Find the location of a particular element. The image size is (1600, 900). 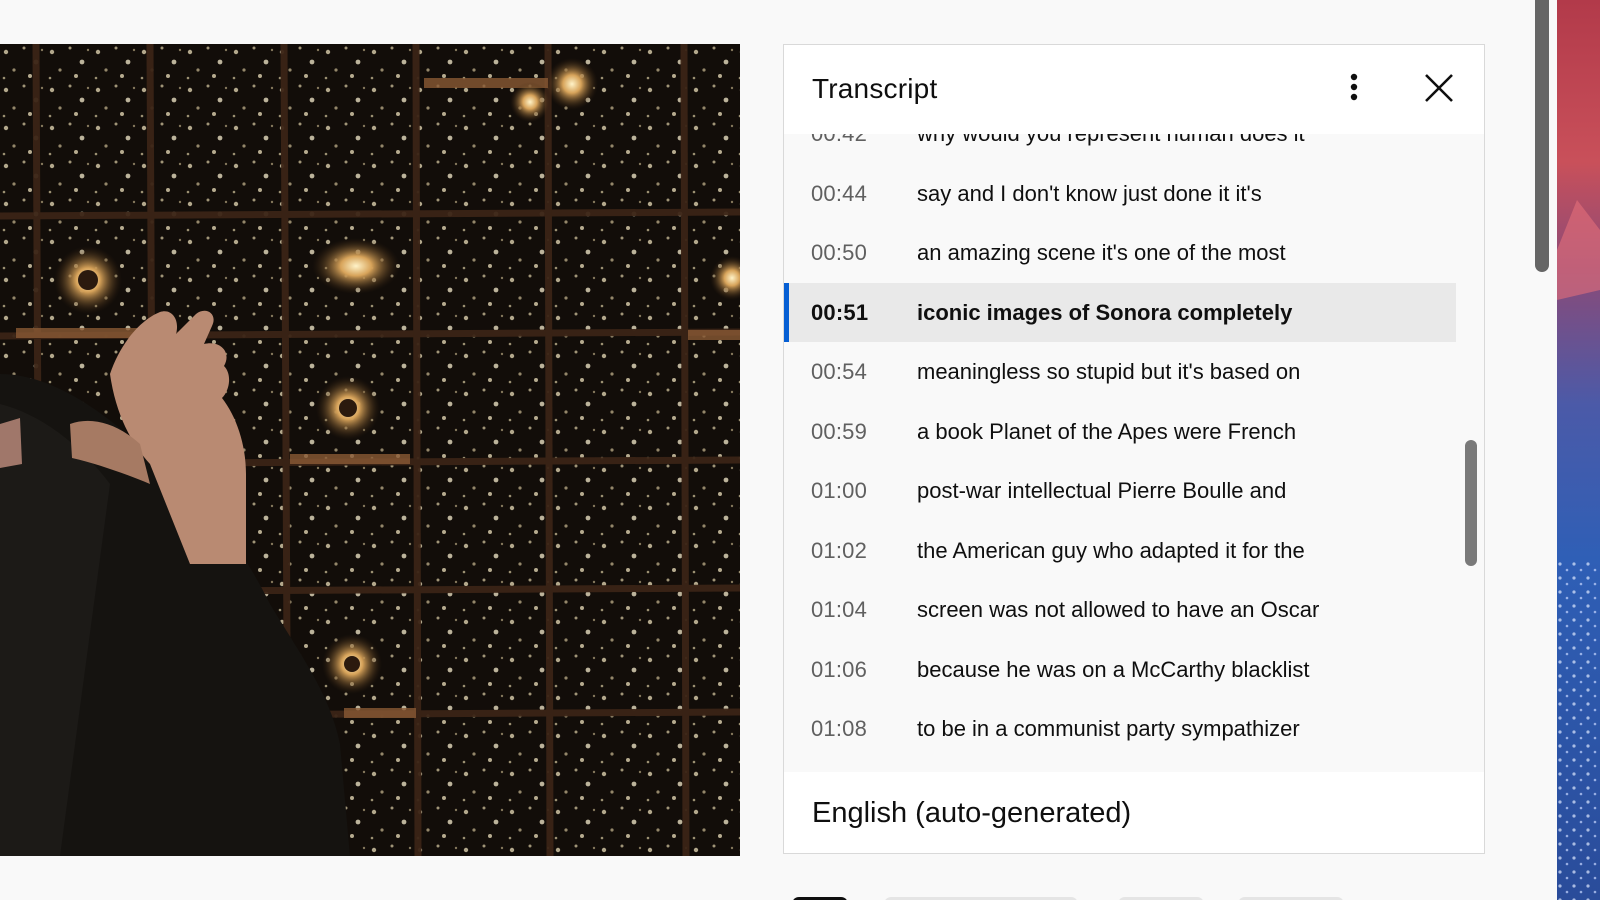

close-button is located at coordinates (1438, 89).